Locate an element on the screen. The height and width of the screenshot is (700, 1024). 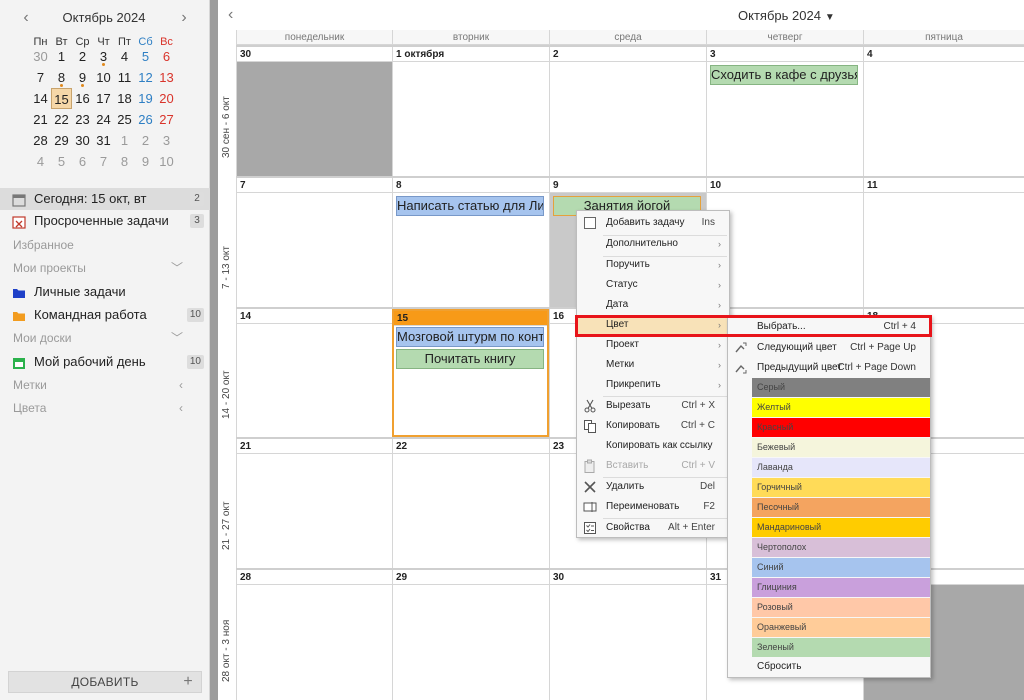
sidebar-item-overdue: Просроченные задачи 3 is located at coordinates (105, 221).